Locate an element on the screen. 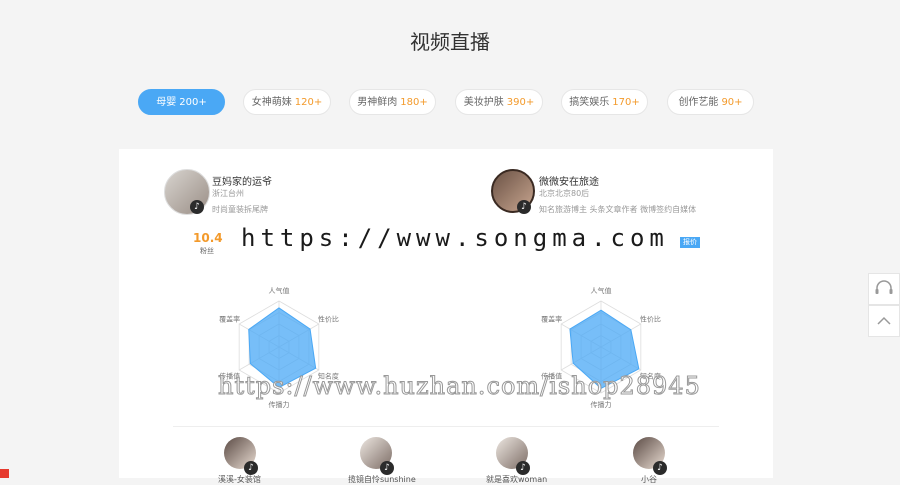 Image resolution: width=900 pixels, height=485 pixels. watermark-huzhan: https://www.huzhan.com/ishop28945 is located at coordinates (459, 386).